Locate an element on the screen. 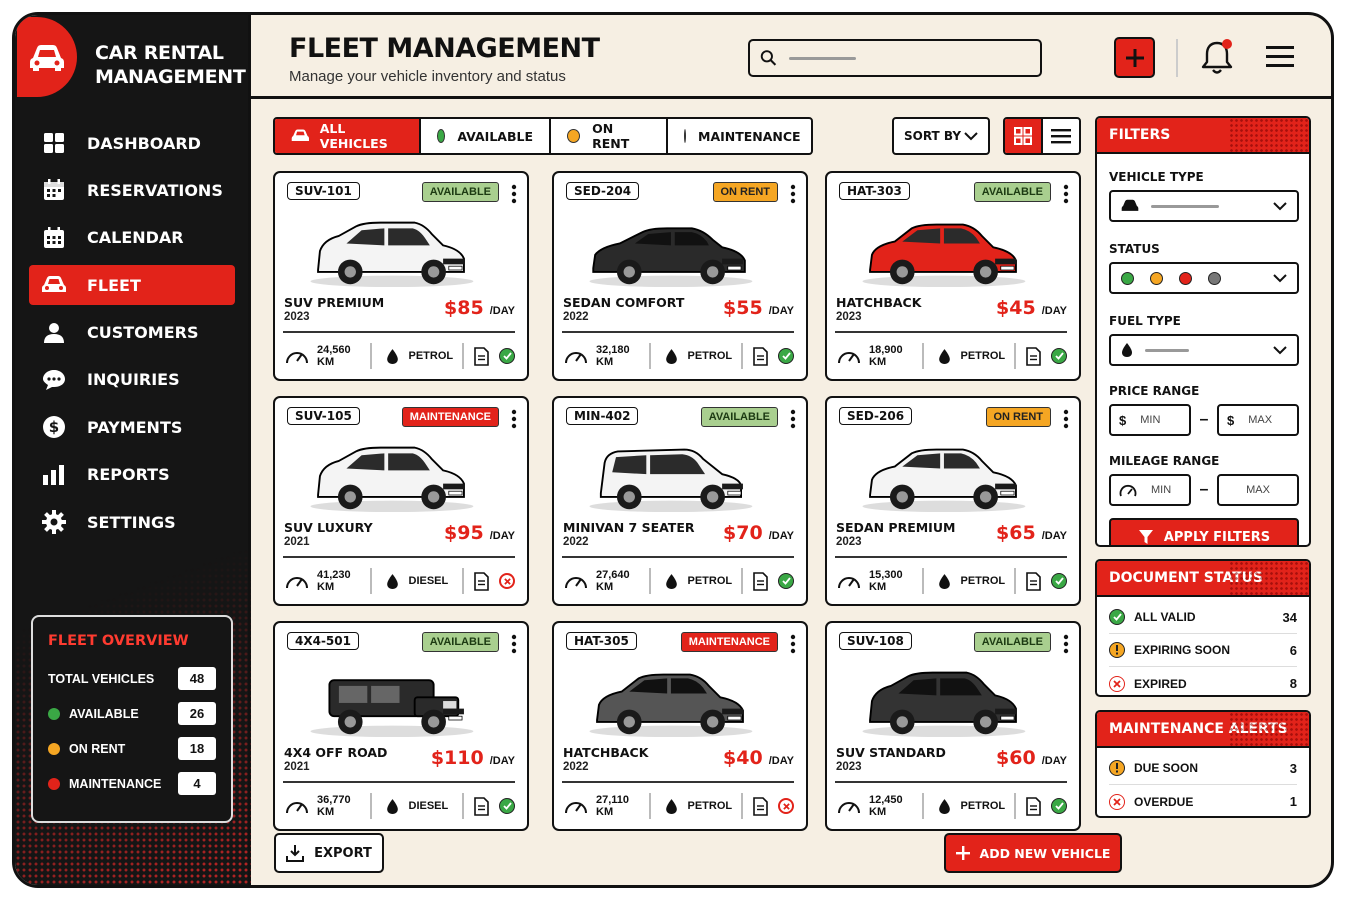 This screenshot has width=1350, height=900. price-amount: $40 is located at coordinates (743, 758).